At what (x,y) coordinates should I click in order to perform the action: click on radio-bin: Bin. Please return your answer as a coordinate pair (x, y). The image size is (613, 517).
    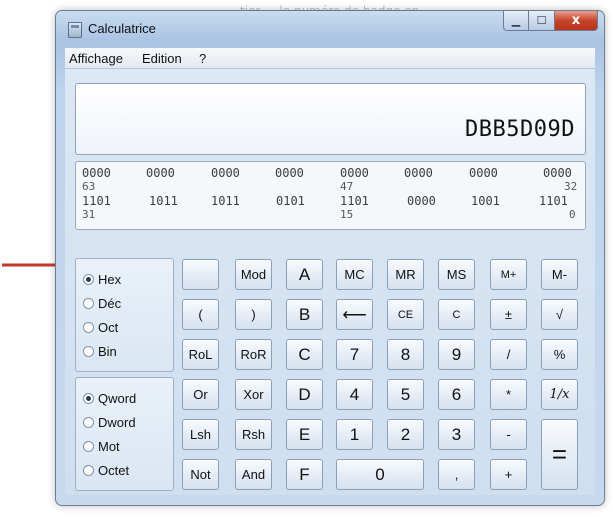
    Looking at the image, I should click on (100, 351).